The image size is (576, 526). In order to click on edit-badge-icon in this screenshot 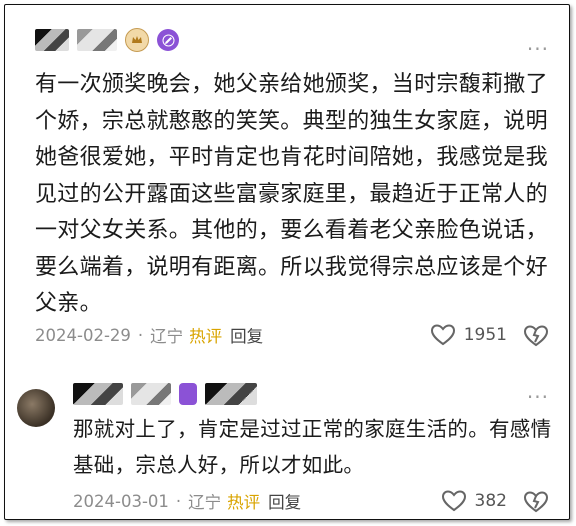, I will do `click(168, 40)`.